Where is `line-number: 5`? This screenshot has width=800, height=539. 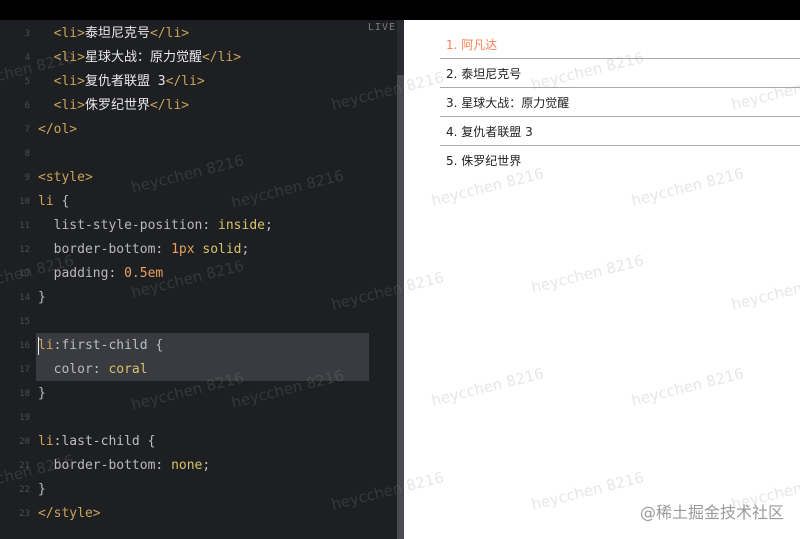 line-number: 5 is located at coordinates (27, 82).